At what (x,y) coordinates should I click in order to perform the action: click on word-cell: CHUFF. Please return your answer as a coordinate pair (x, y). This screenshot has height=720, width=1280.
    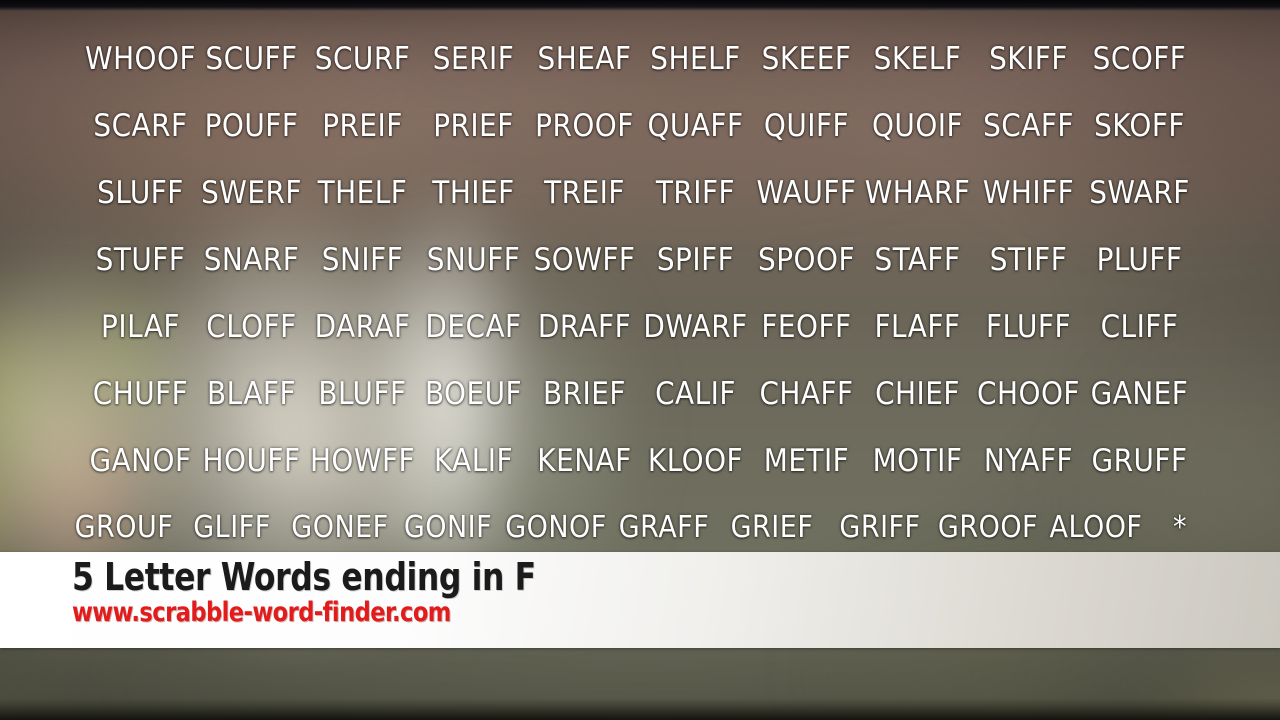
    Looking at the image, I should click on (140, 394).